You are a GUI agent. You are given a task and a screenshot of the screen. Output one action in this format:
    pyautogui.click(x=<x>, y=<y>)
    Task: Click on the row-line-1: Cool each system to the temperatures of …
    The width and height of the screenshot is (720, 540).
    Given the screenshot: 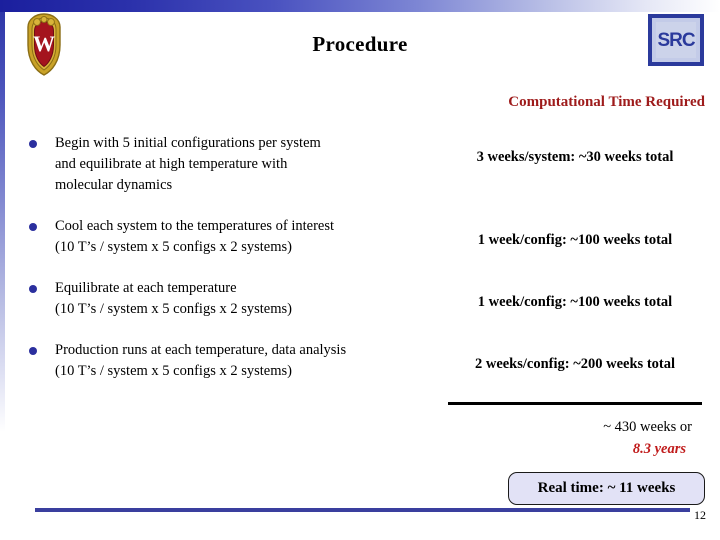 What is the action you would take?
    pyautogui.click(x=195, y=226)
    